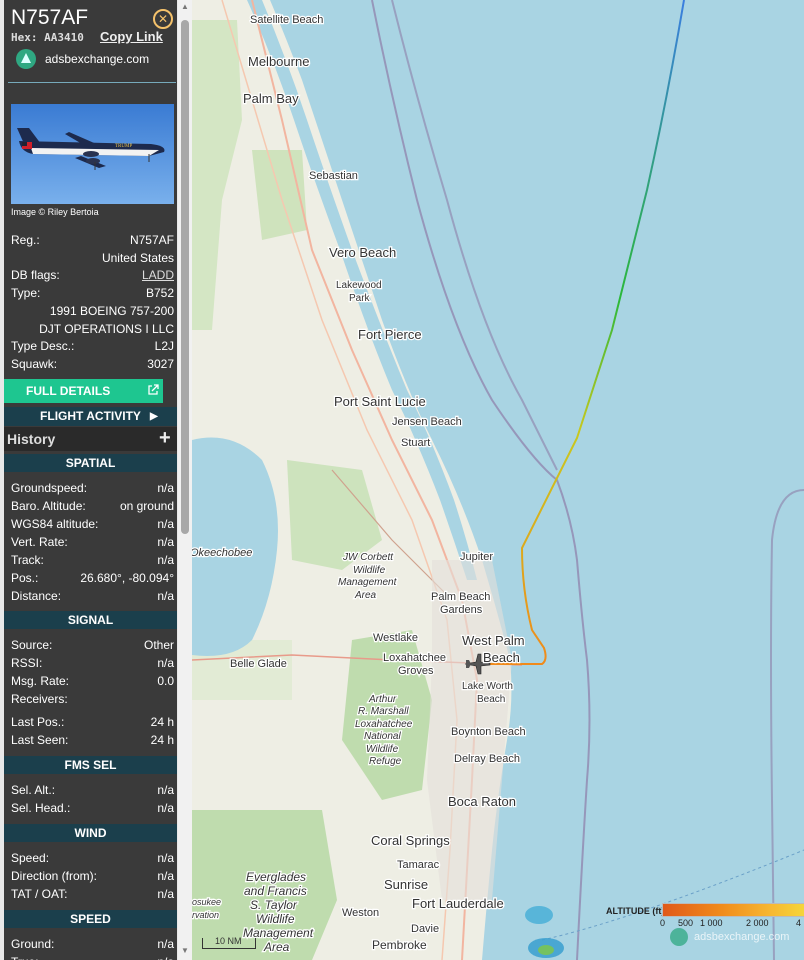 This screenshot has height=960, width=804. Describe the element at coordinates (185, 950) in the screenshot. I see `scroll-down-arrow-icon: ▼` at that location.